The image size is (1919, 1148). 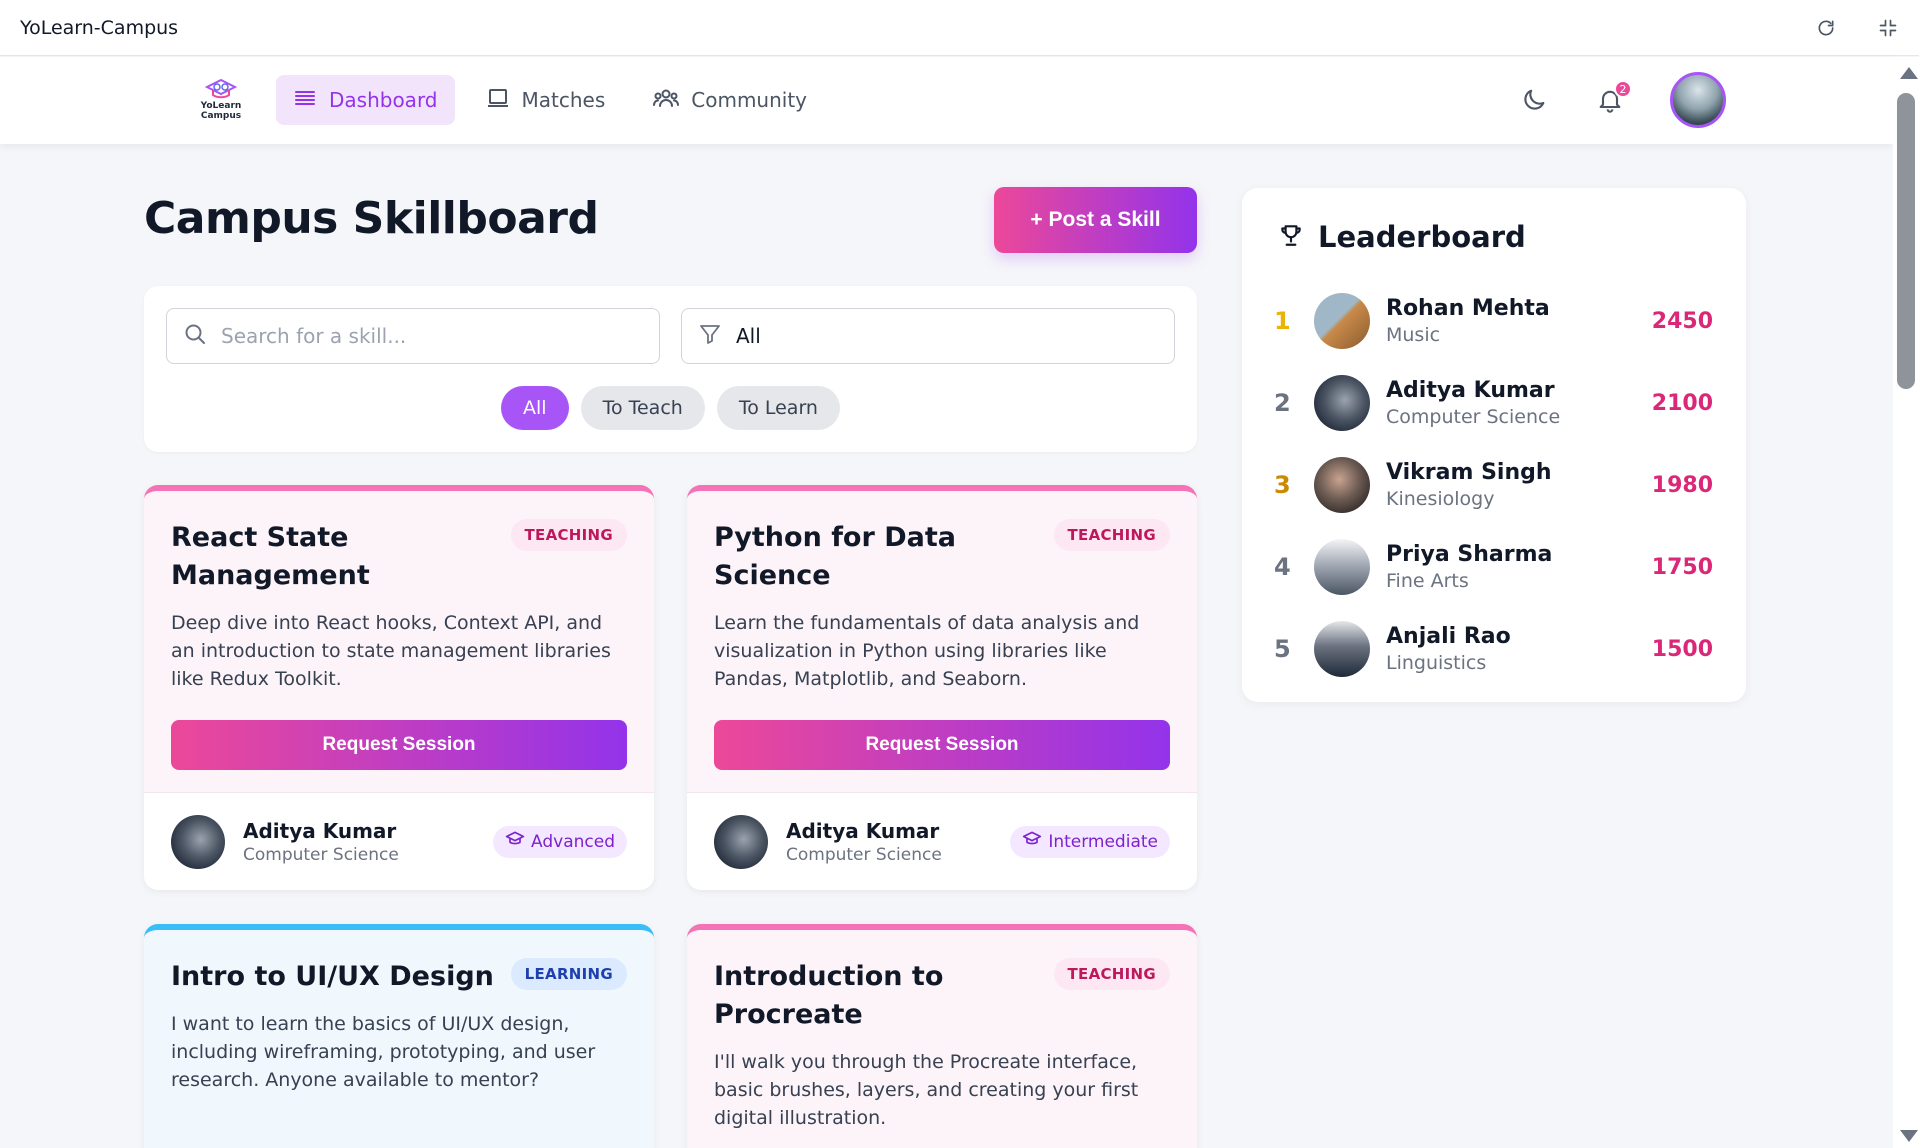 What do you see at coordinates (1469, 472) in the screenshot?
I see `leaderboard-name: Vikram Singh` at bounding box center [1469, 472].